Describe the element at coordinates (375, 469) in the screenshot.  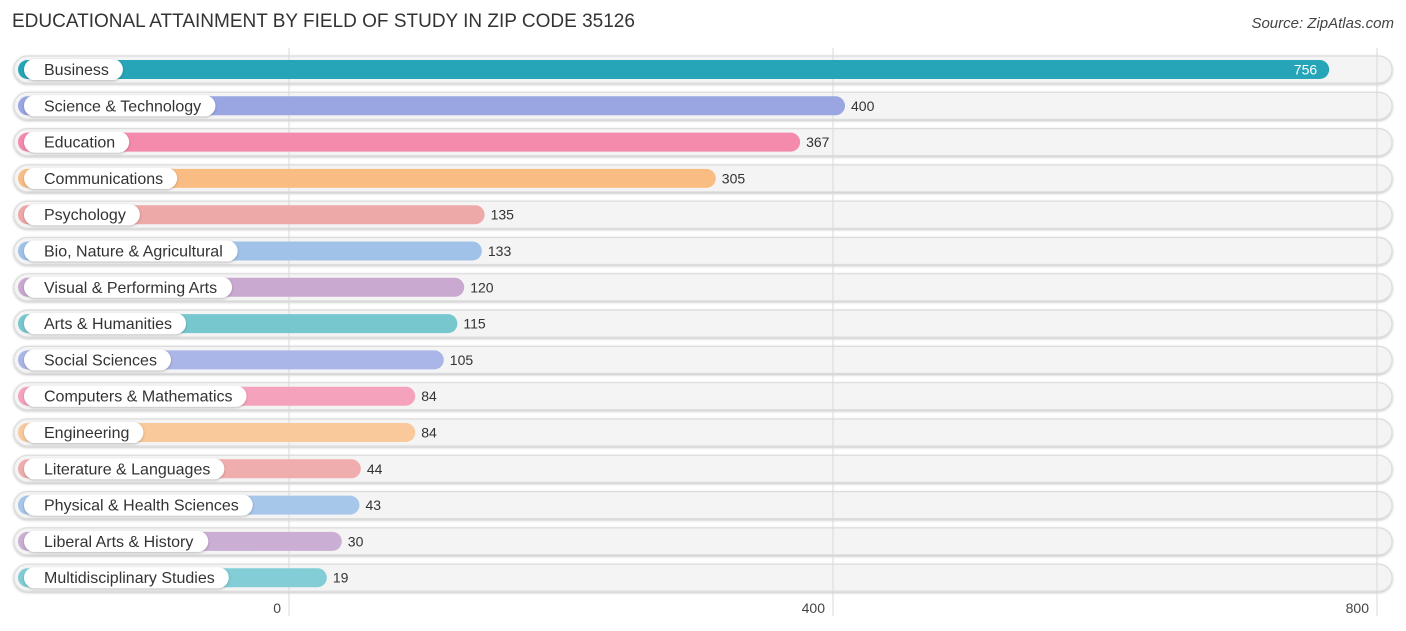
I see `data-label: 44` at that location.